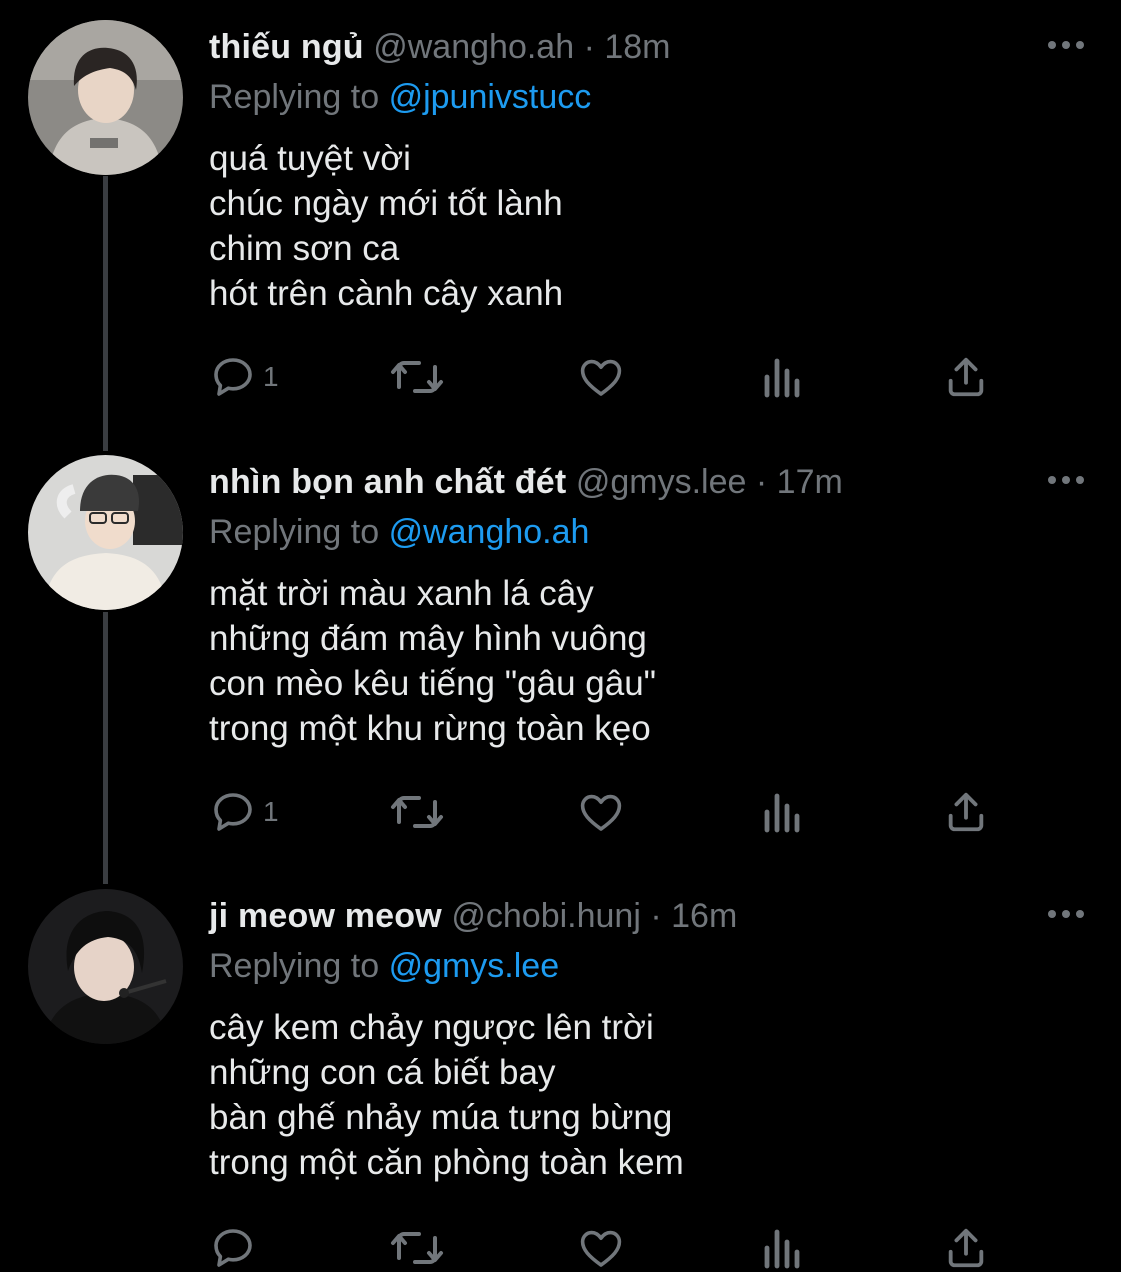  I want to click on tweet-header: thiếu ngủ @wangho.ah · 18m, so click(649, 47).